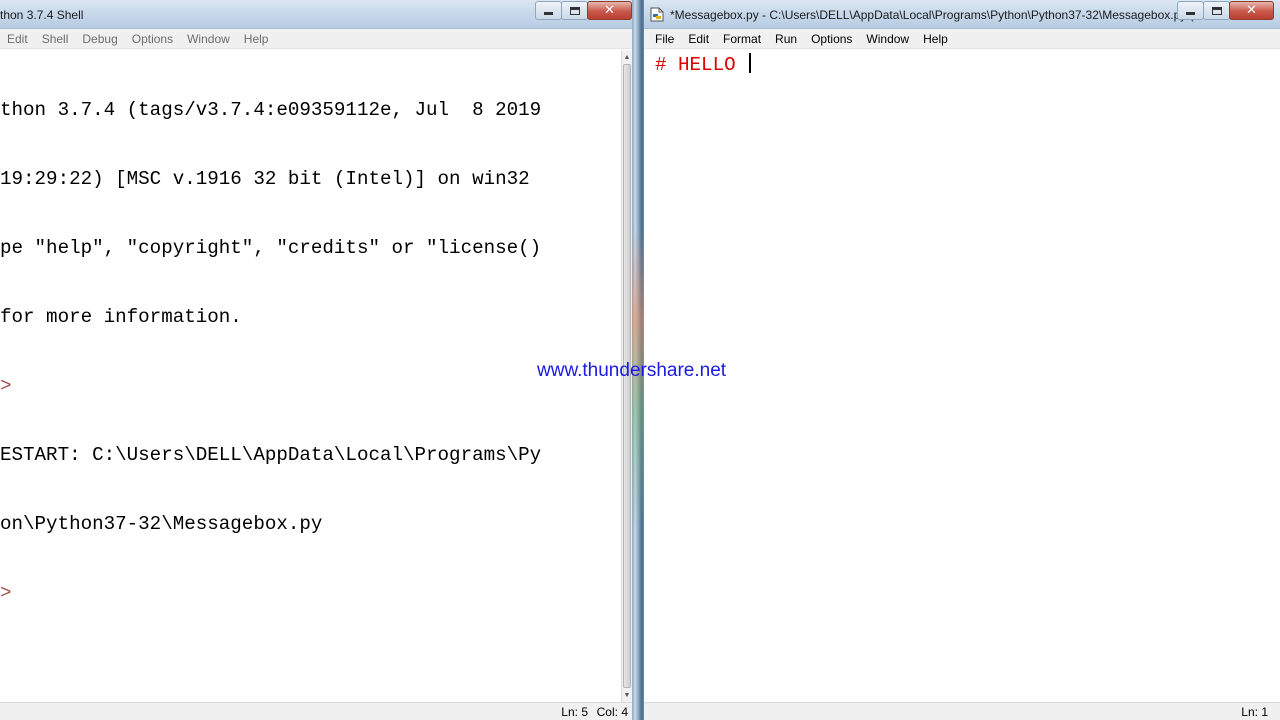 This screenshot has height=720, width=1280. I want to click on editor-menubar: File Edit Format Run Options Window Help, so click(962, 39).